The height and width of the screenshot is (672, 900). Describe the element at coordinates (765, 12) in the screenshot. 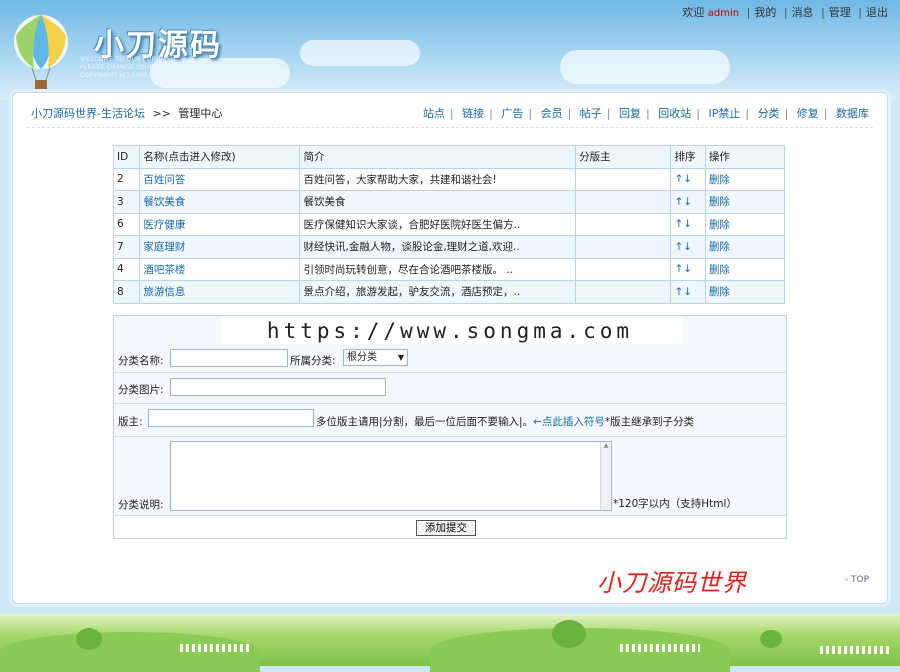

I see `my-link: 我的` at that location.